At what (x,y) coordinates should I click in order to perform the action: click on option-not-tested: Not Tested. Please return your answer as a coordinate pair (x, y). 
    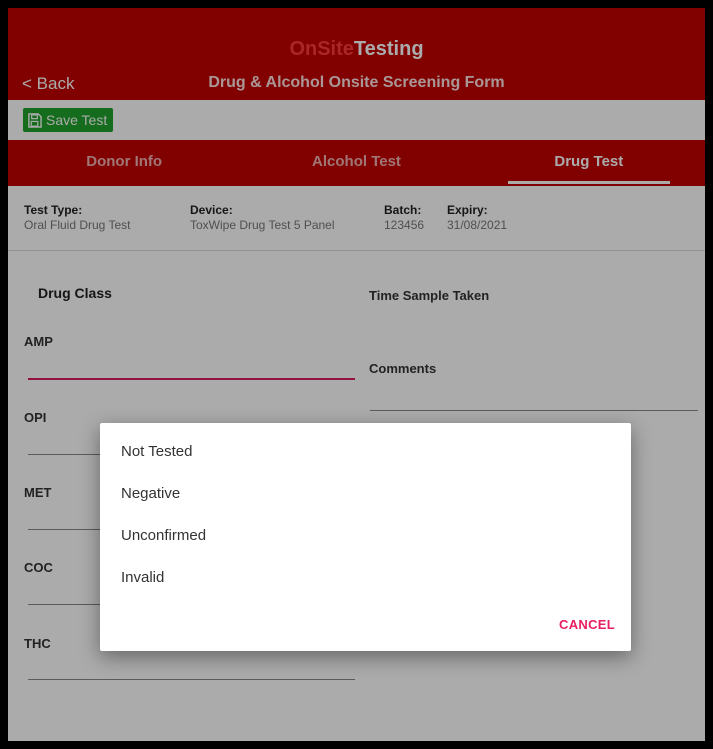
    Looking at the image, I should click on (156, 451).